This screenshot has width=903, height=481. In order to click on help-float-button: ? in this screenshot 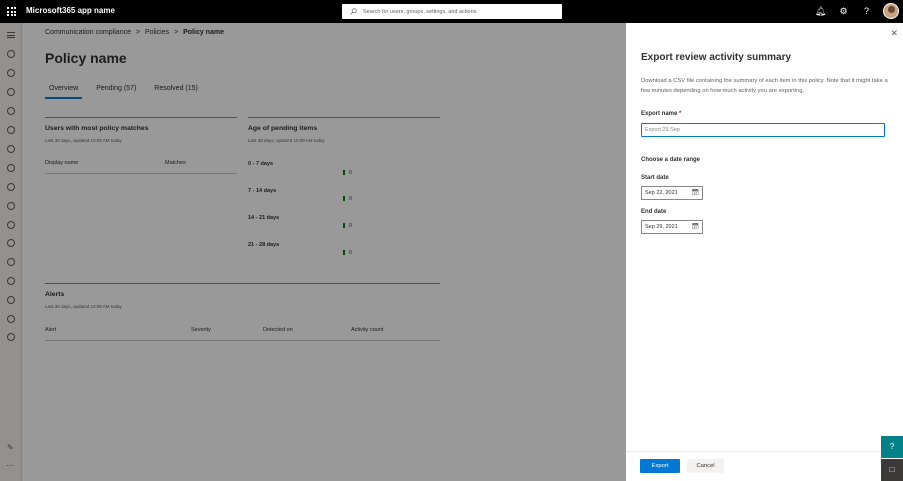, I will do `click(892, 447)`.